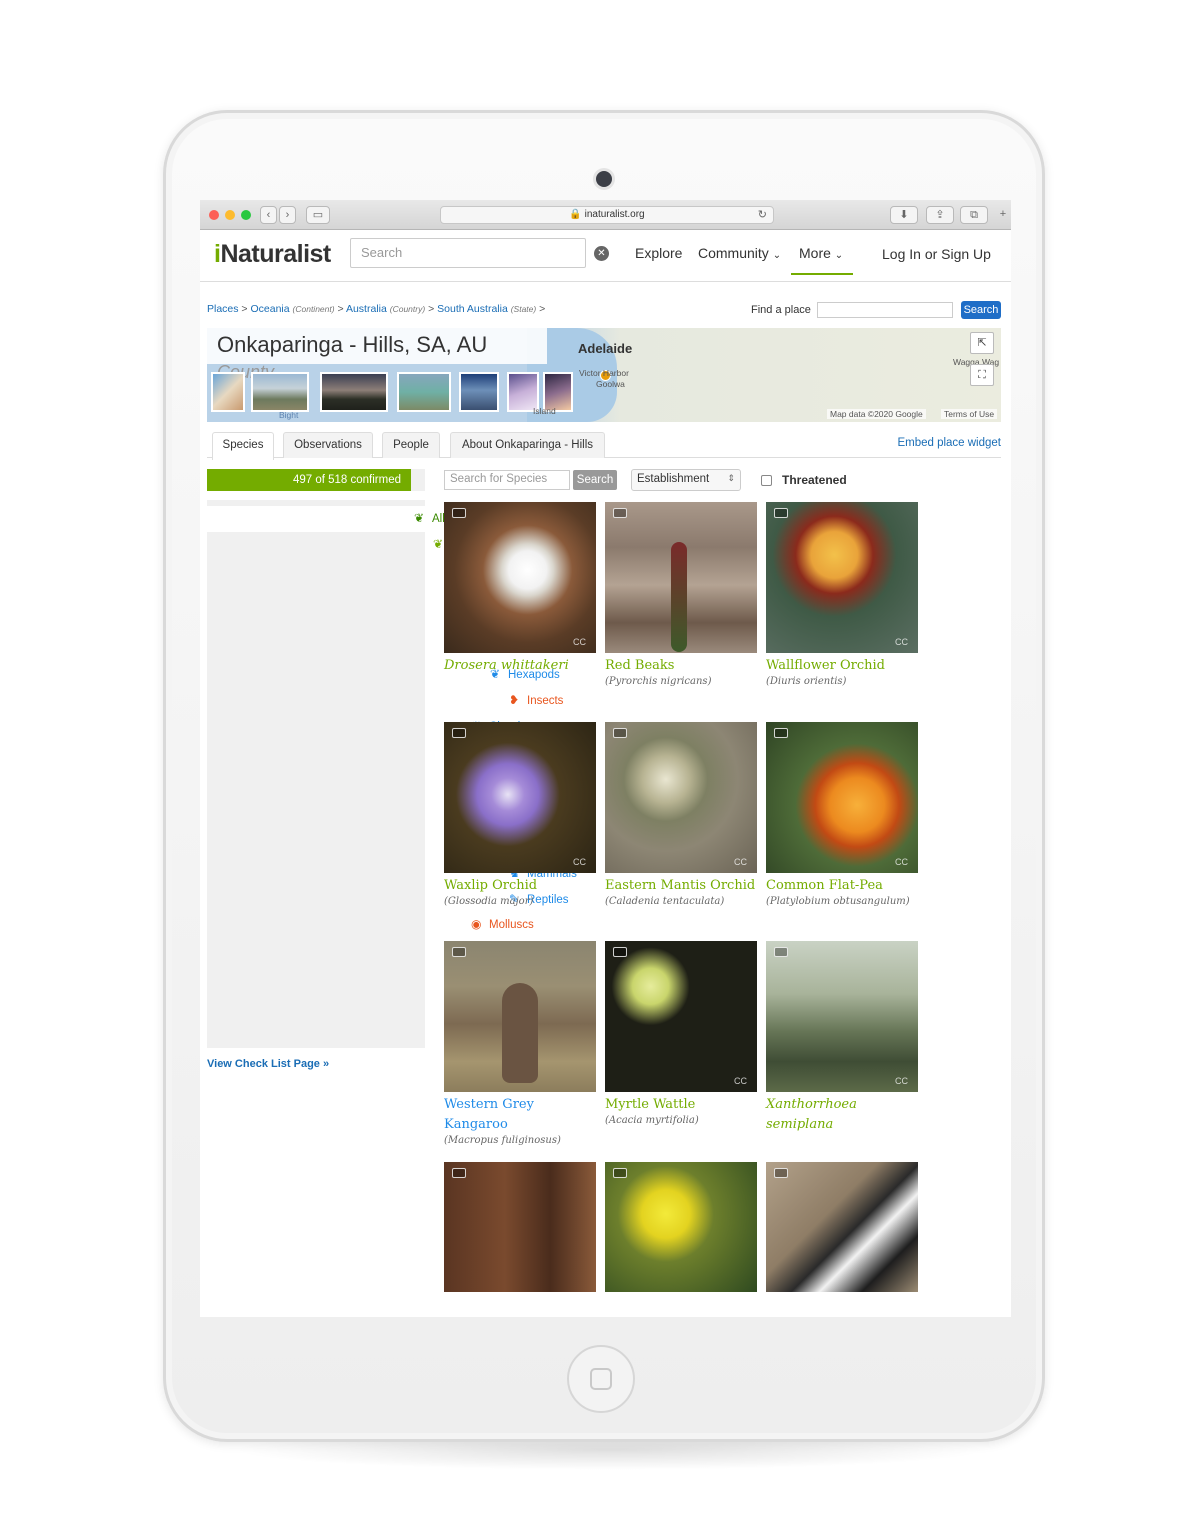 The image size is (1200, 1516). Describe the element at coordinates (520, 1115) in the screenshot. I see `species-common-name: Western Grey Kangaroo` at that location.